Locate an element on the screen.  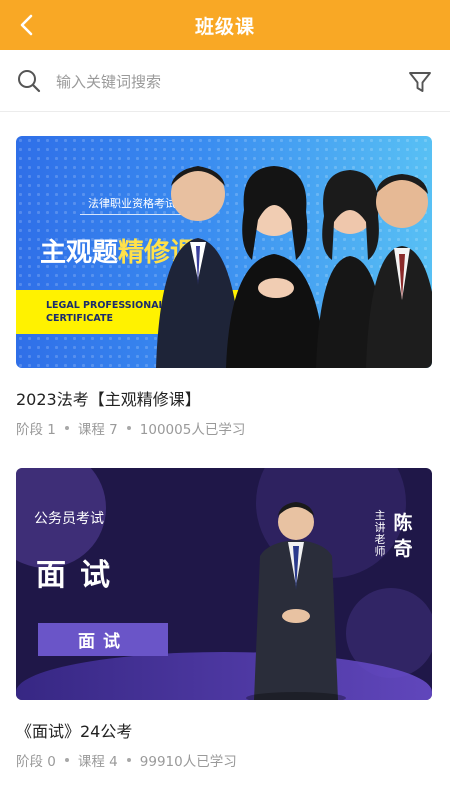
course-learners: 99910人已学习 is located at coordinates (188, 762).